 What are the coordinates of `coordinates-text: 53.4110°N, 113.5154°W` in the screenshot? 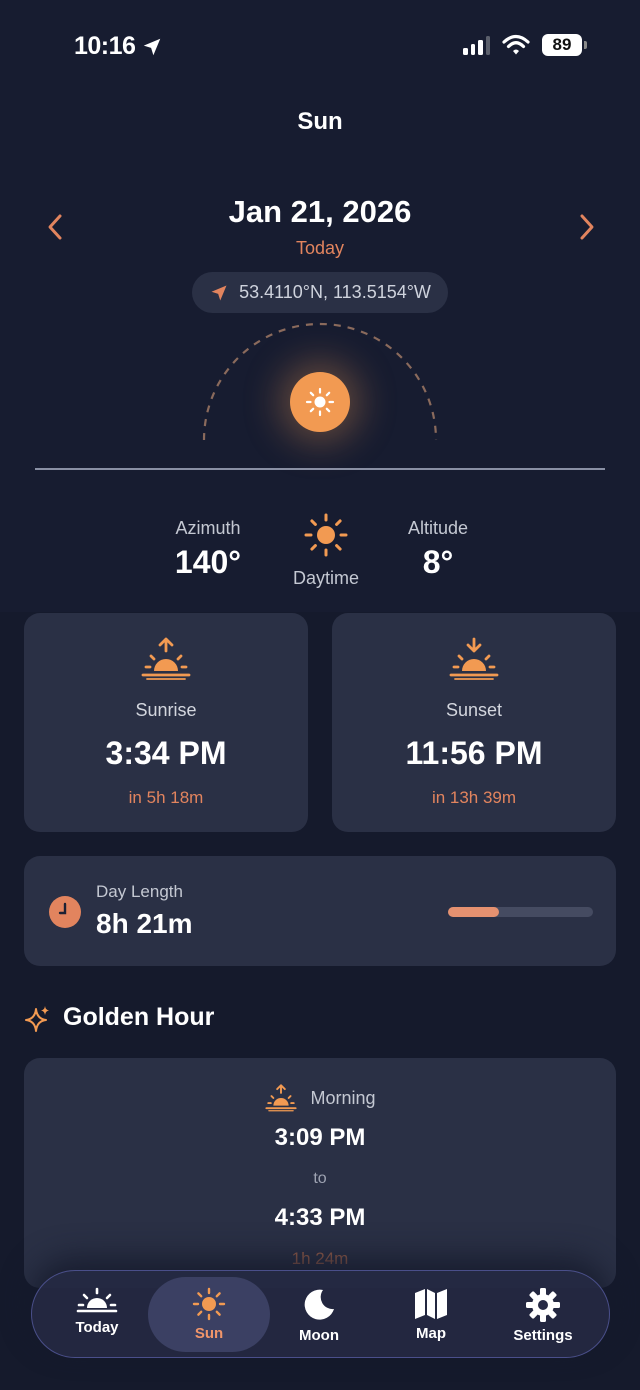 It's located at (335, 292).